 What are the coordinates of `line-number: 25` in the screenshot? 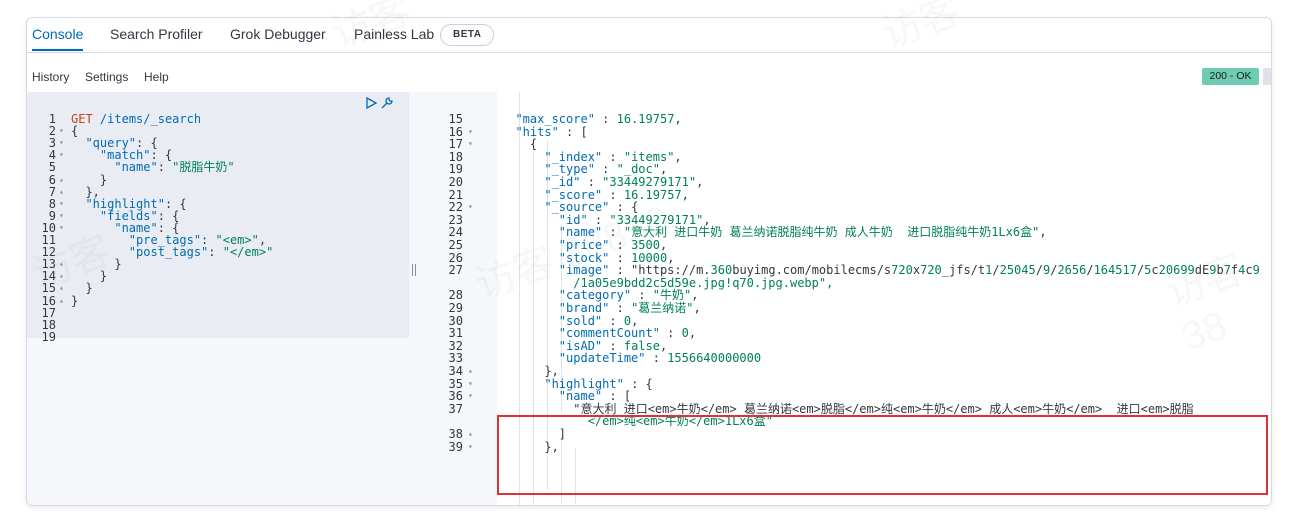 It's located at (455, 245).